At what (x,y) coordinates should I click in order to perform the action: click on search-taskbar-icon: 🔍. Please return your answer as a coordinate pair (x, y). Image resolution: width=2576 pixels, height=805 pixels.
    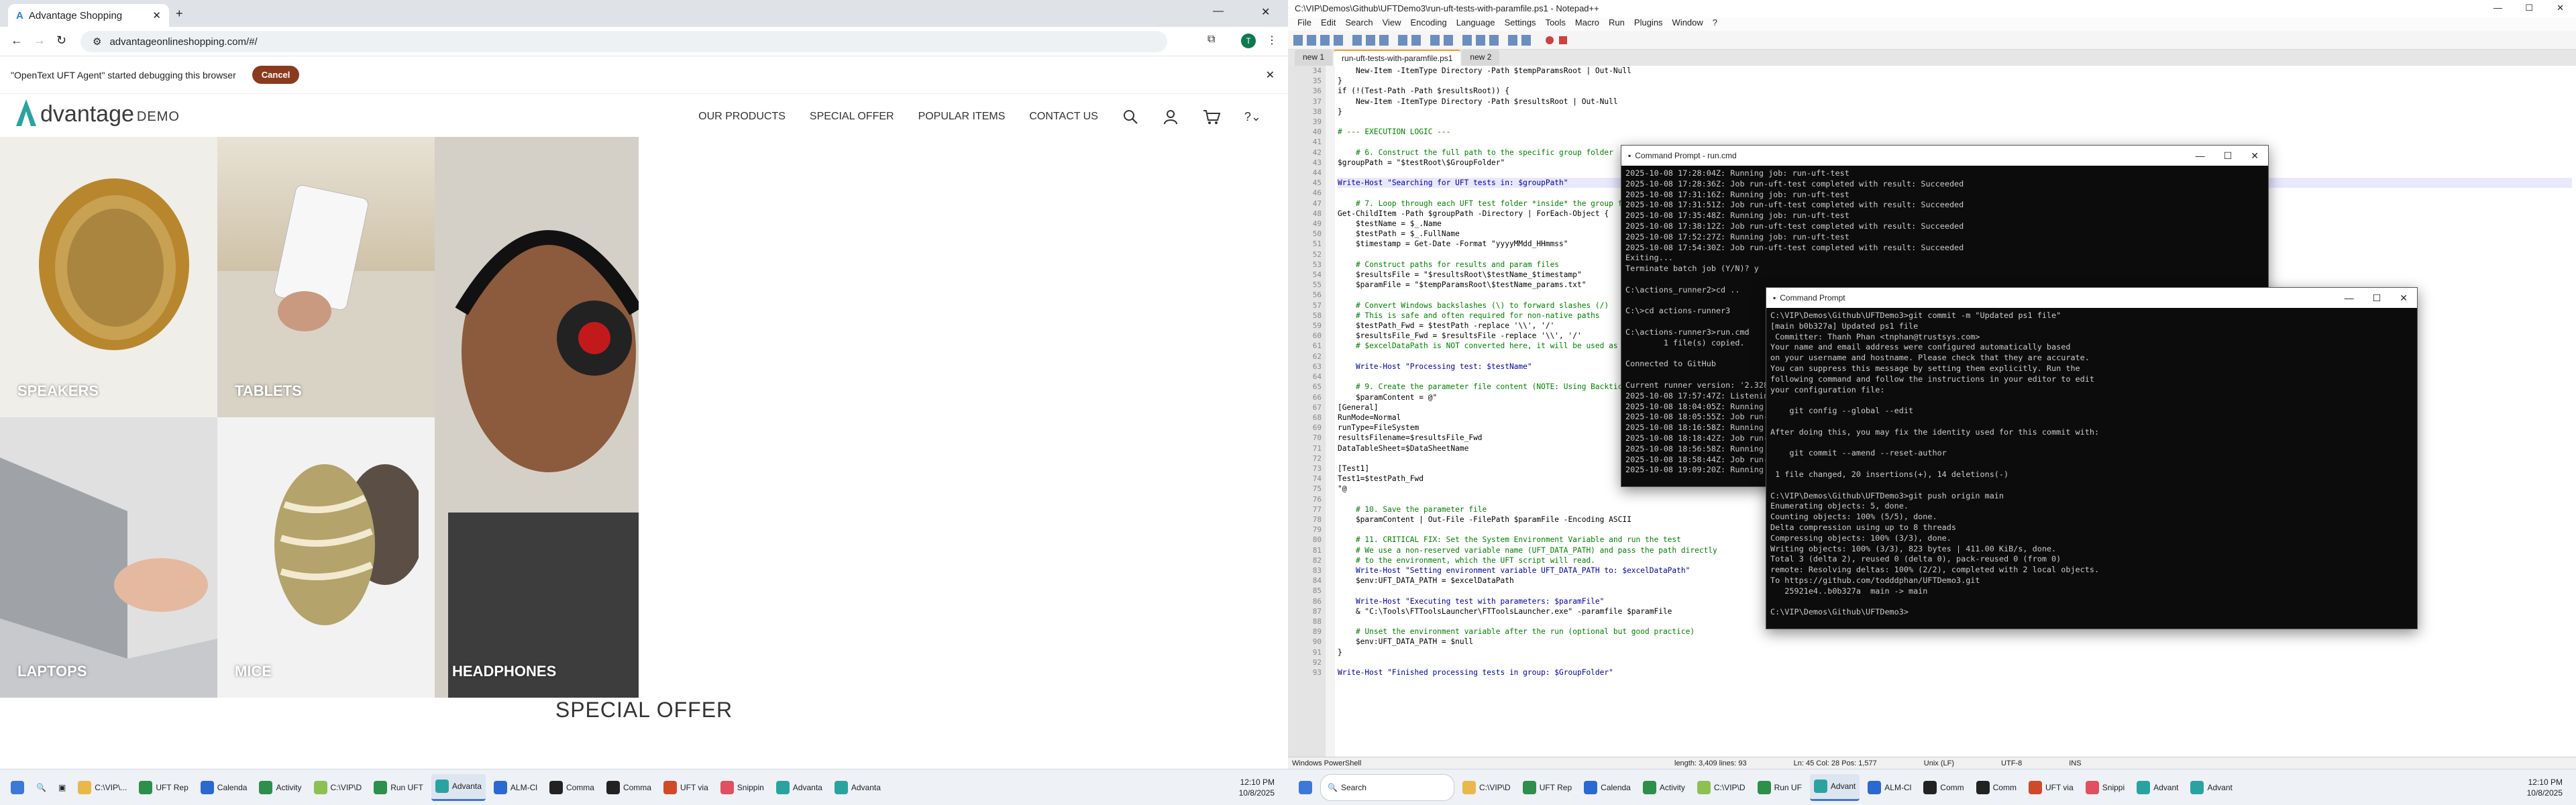
    Looking at the image, I should click on (41, 787).